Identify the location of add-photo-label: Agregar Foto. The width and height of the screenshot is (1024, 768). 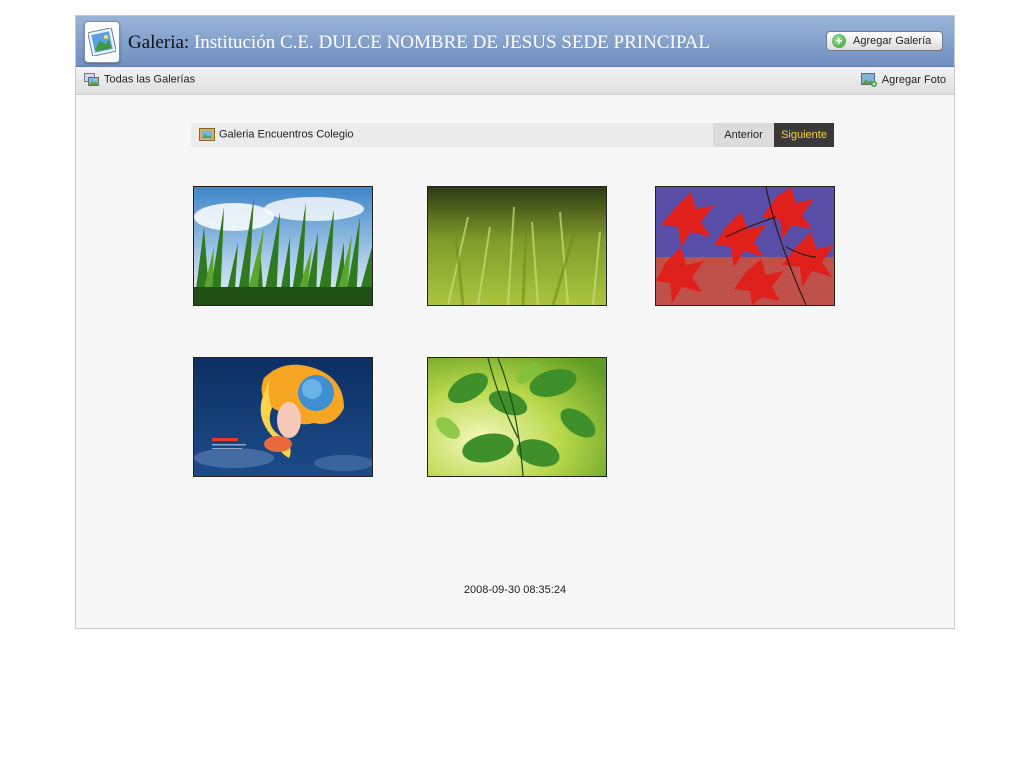
(913, 80).